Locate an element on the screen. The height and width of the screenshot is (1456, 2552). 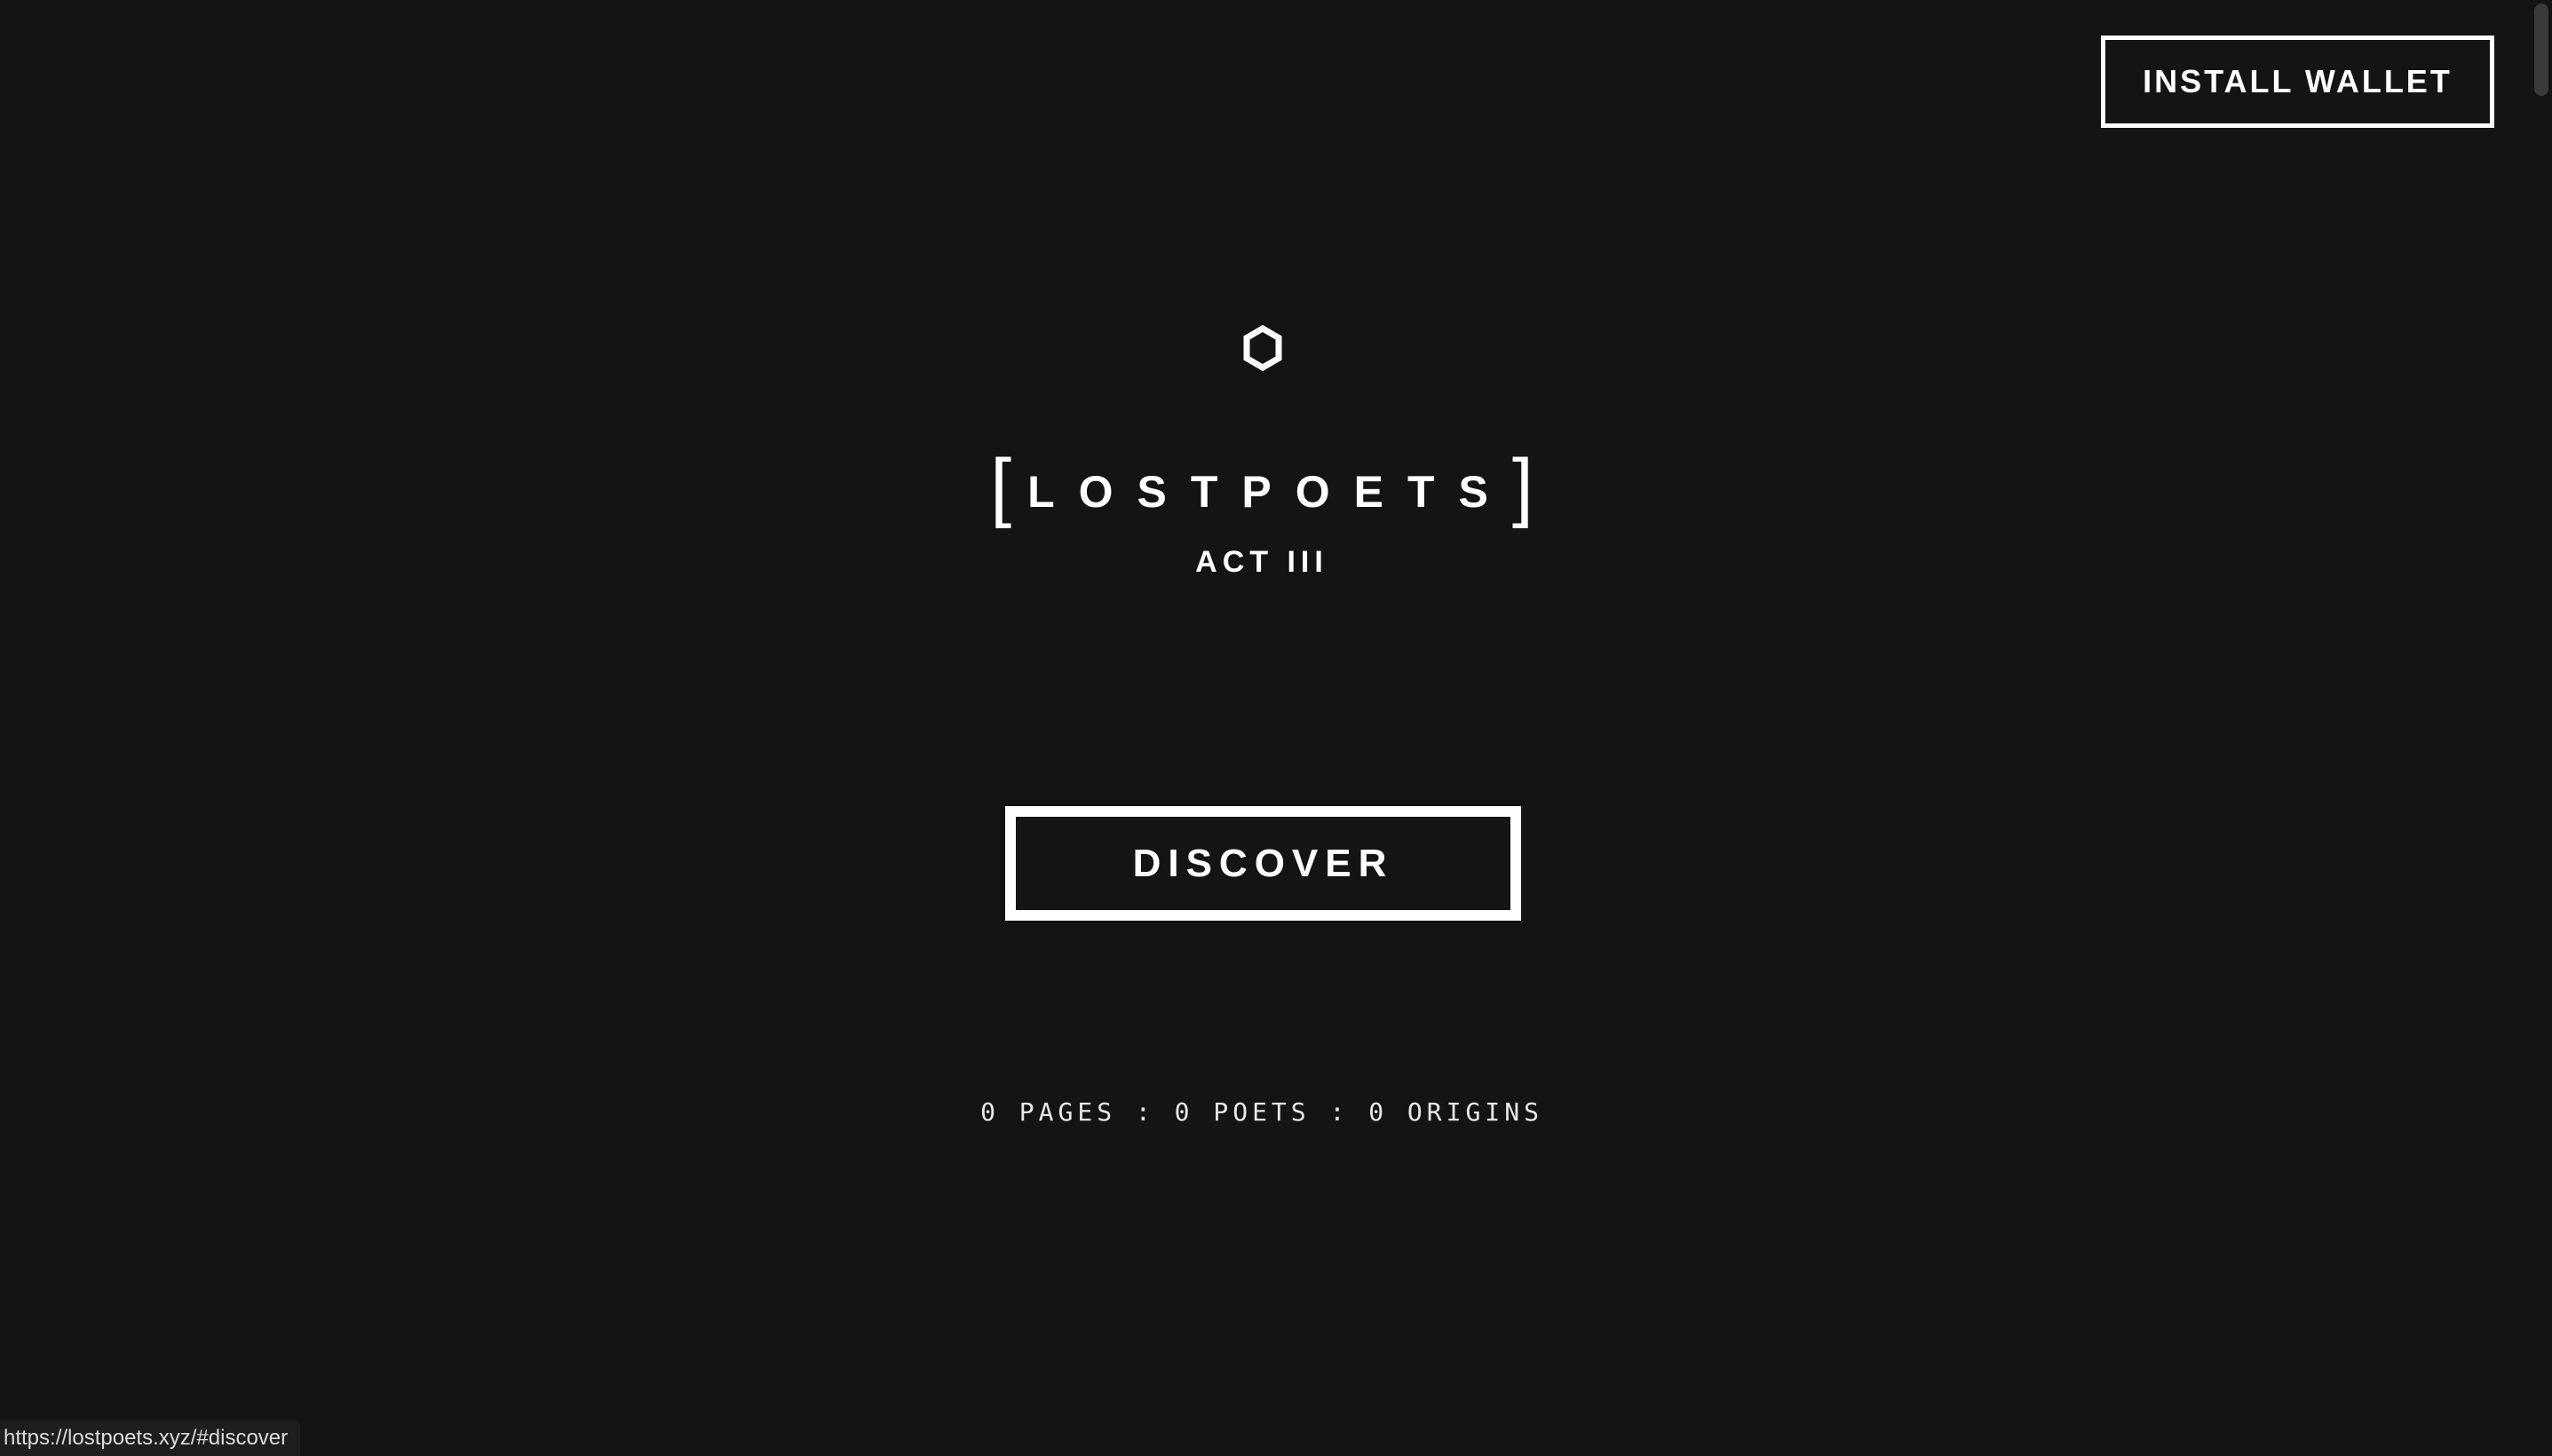
scrollbar-thumb is located at coordinates (2541, 50).